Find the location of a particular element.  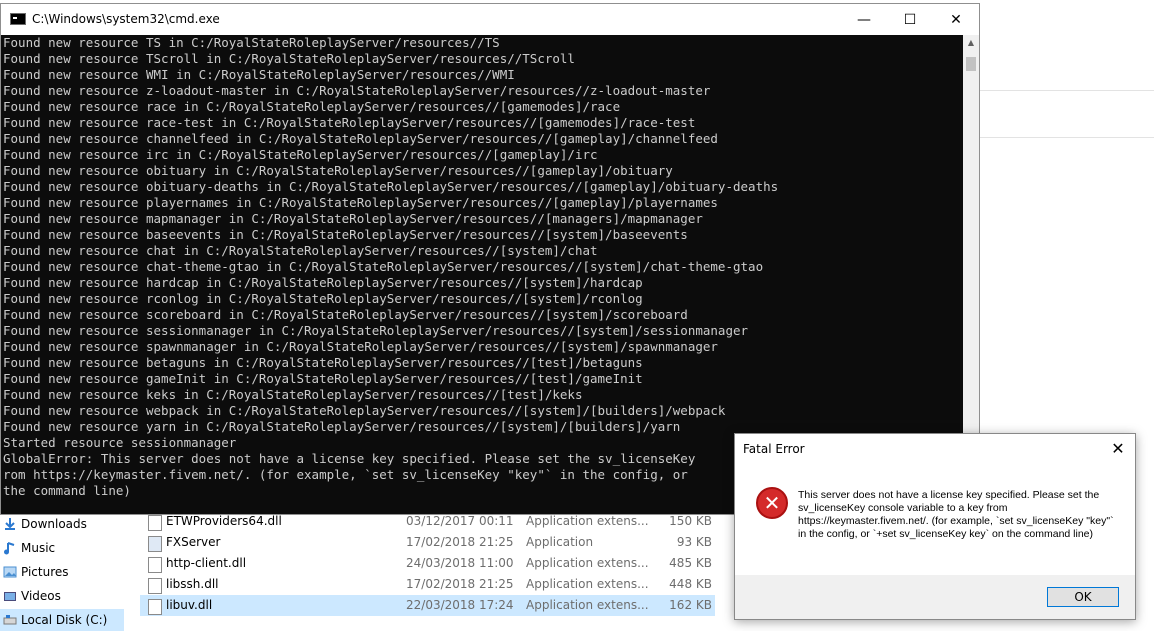

nav-item-label: Local Disk (C:) is located at coordinates (64, 620).